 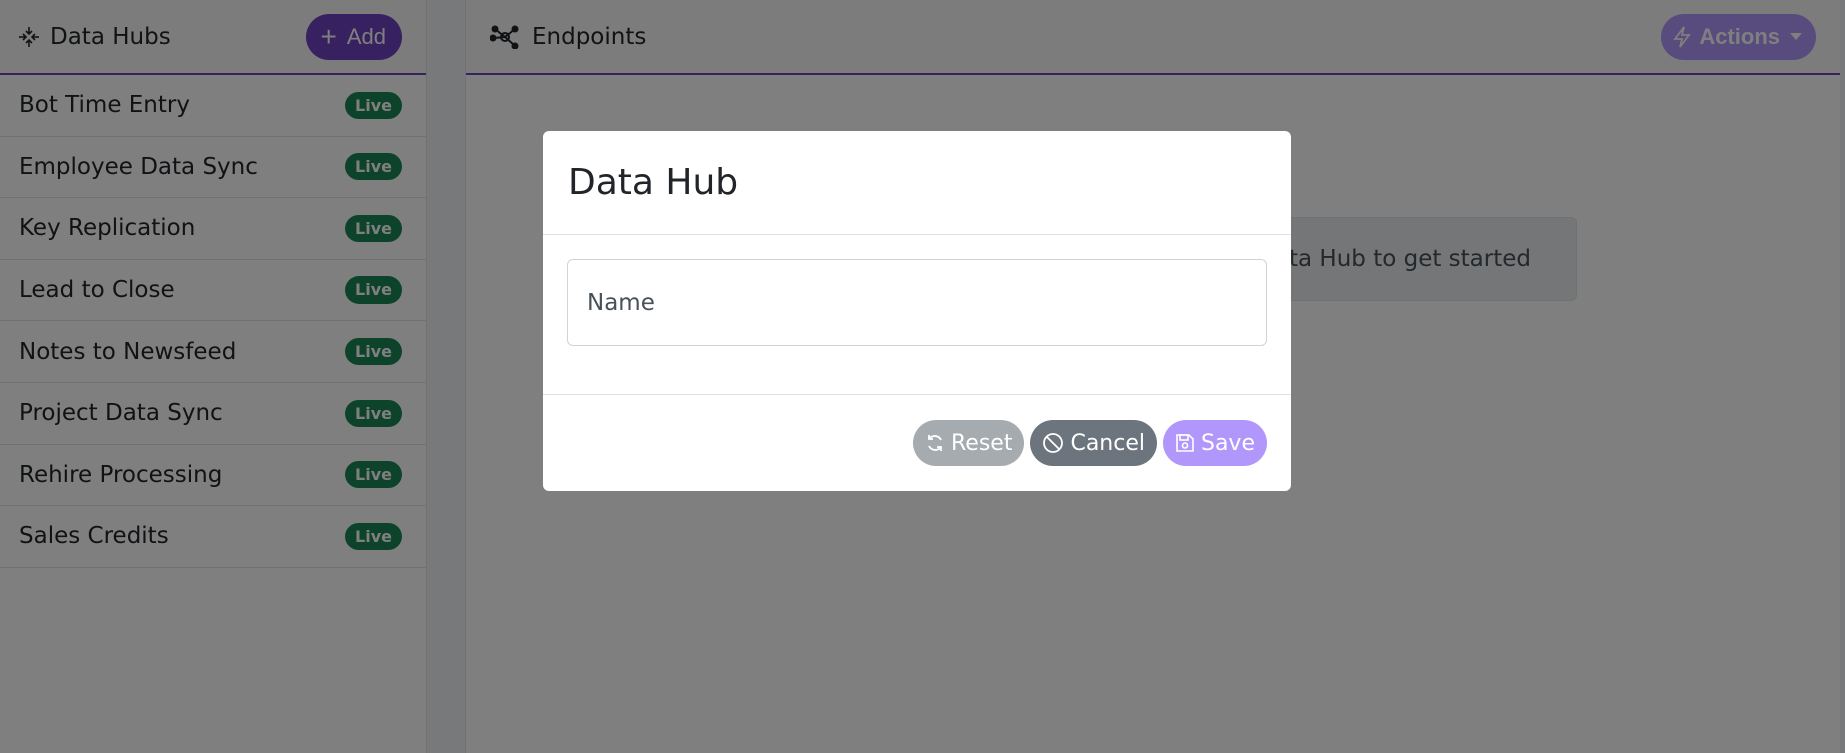 I want to click on reset-label: Reset, so click(x=981, y=443).